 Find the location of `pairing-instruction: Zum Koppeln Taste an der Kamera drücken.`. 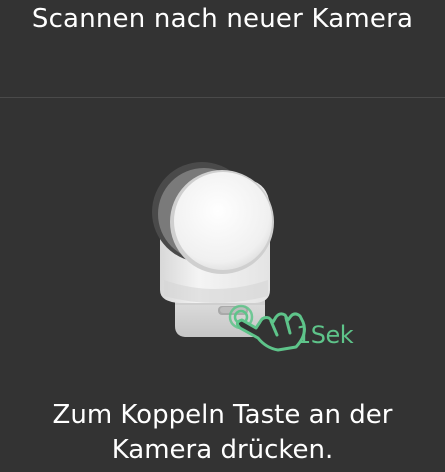

pairing-instruction: Zum Koppeln Taste an der Kamera drücken. is located at coordinates (222, 432).